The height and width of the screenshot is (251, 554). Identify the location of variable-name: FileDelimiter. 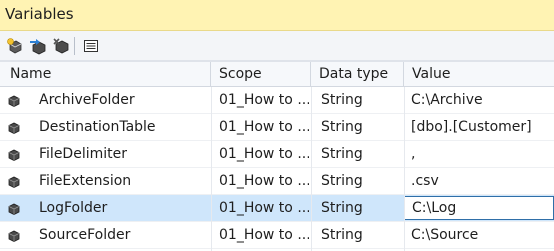
(83, 154).